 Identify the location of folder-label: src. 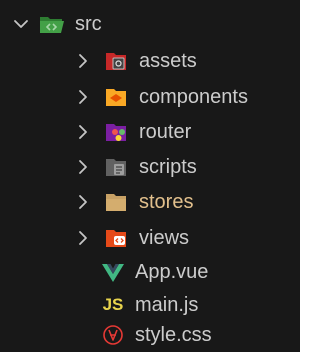
(88, 24).